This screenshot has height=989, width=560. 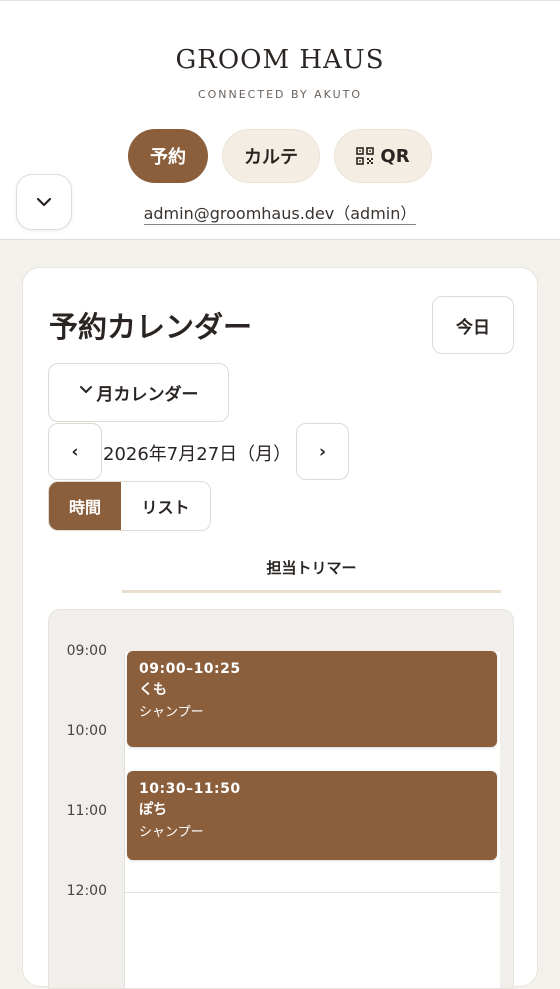 I want to click on hour-label: 09:00, so click(x=86, y=651).